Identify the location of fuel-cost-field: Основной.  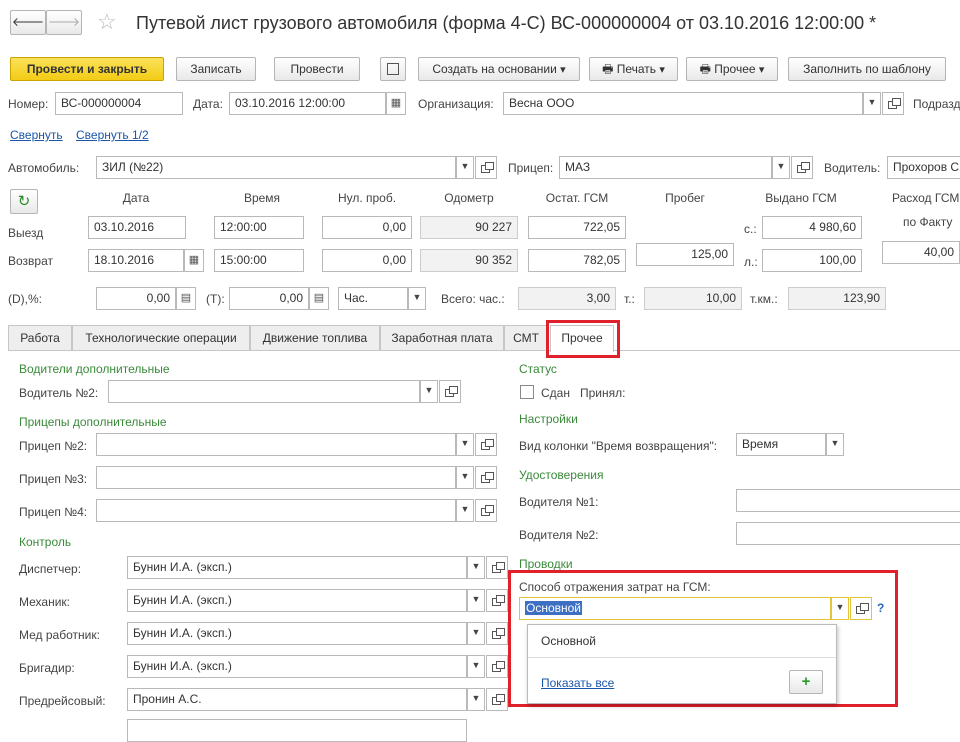
(675, 608).